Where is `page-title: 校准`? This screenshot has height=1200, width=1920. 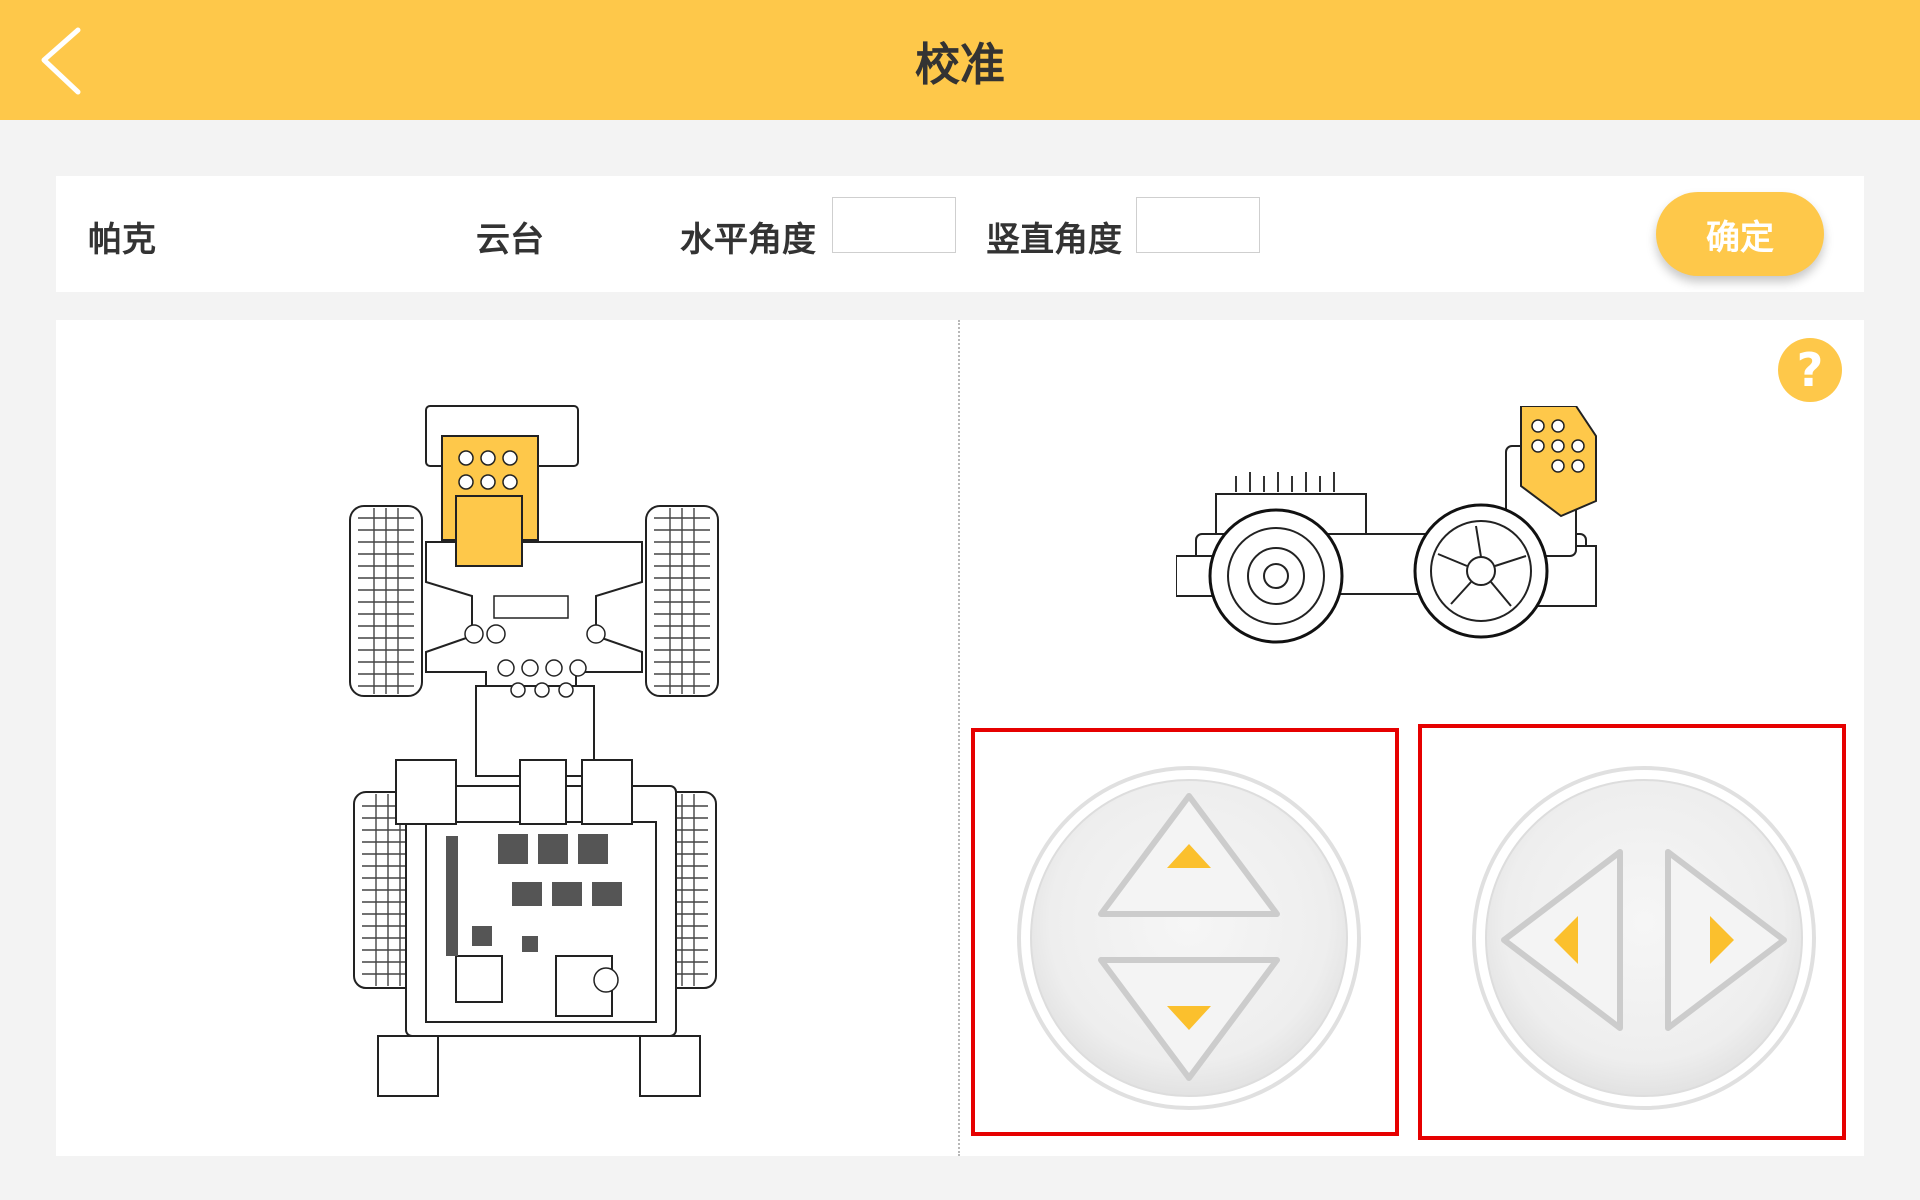 page-title: 校准 is located at coordinates (959, 64).